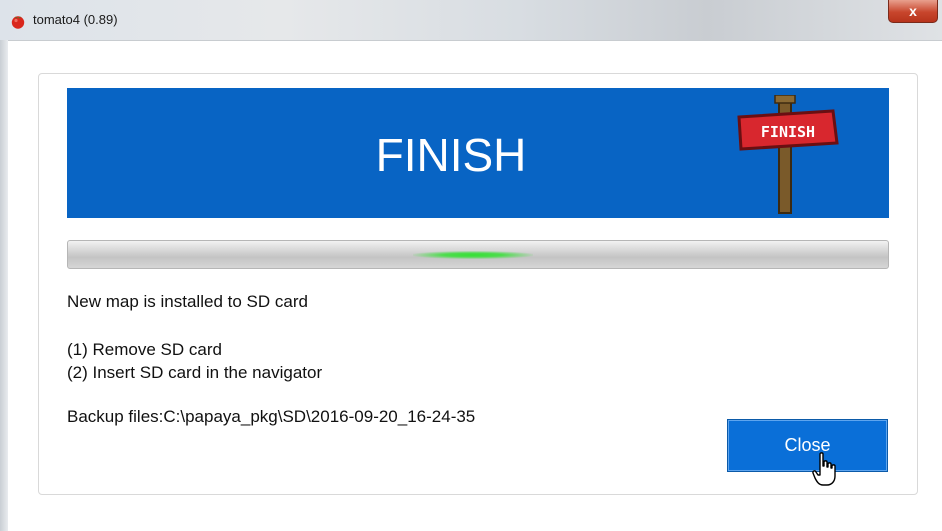 This screenshot has width=942, height=531. What do you see at coordinates (4, 285) in the screenshot?
I see `window-frame-left` at bounding box center [4, 285].